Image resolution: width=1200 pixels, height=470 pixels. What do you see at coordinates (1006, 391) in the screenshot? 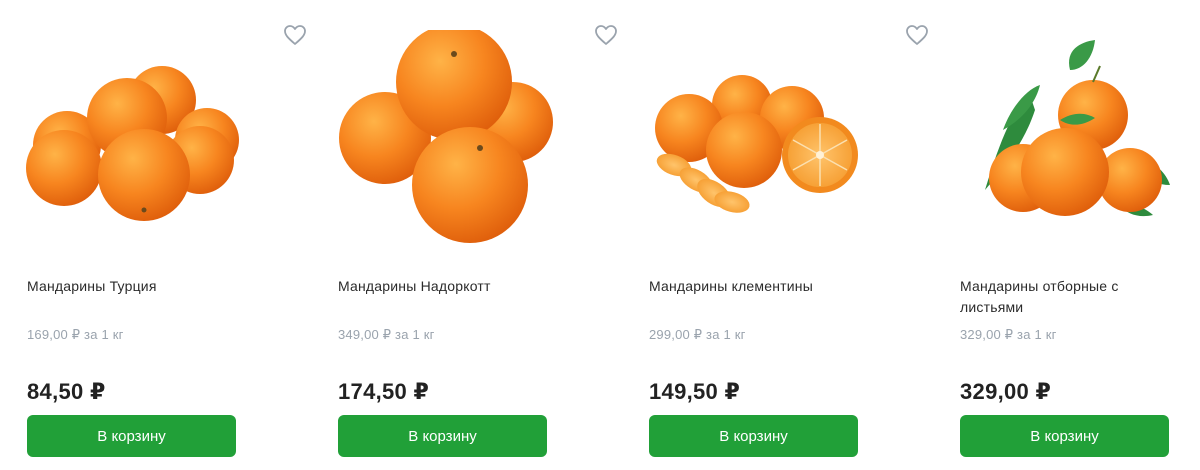
I see `product-price: 329,00 ₽` at bounding box center [1006, 391].